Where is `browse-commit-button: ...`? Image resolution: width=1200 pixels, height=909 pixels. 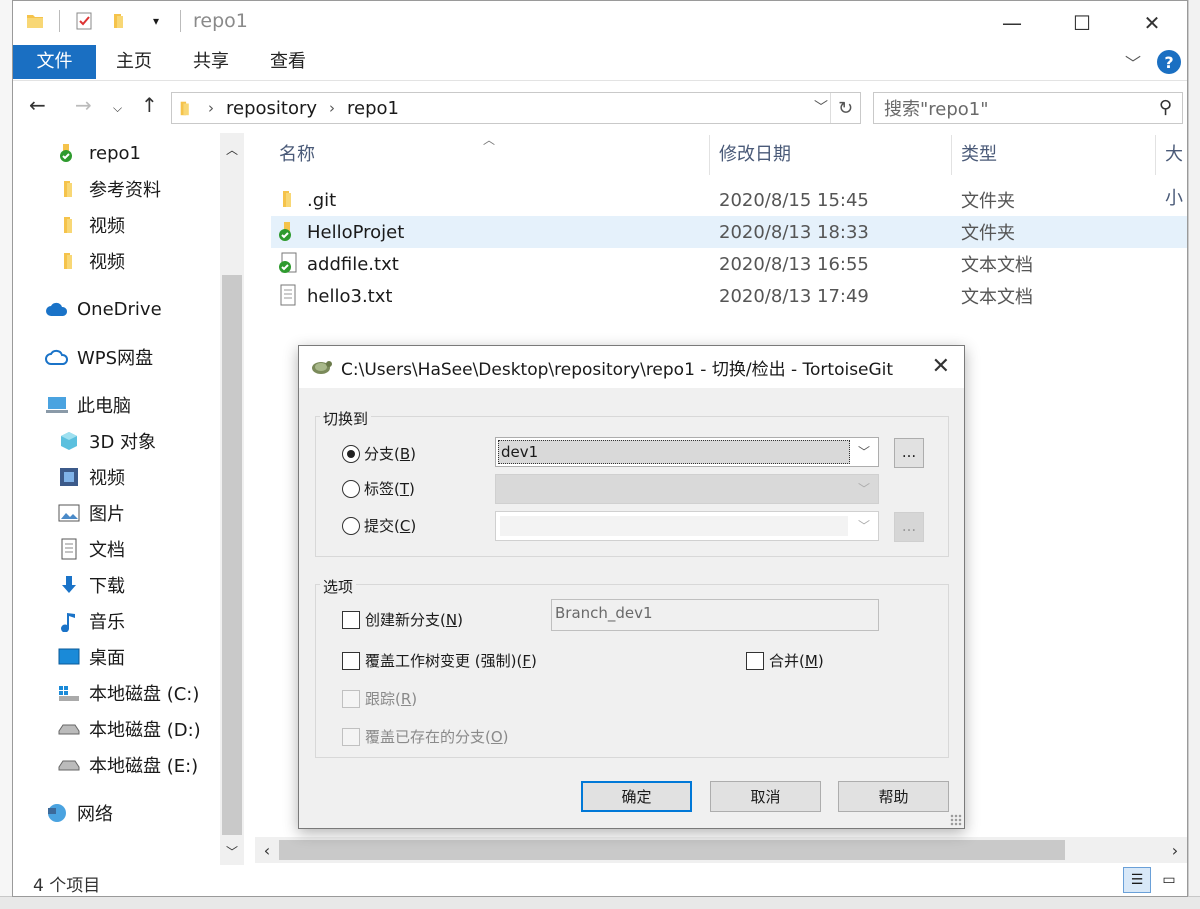 browse-commit-button: ... is located at coordinates (909, 527).